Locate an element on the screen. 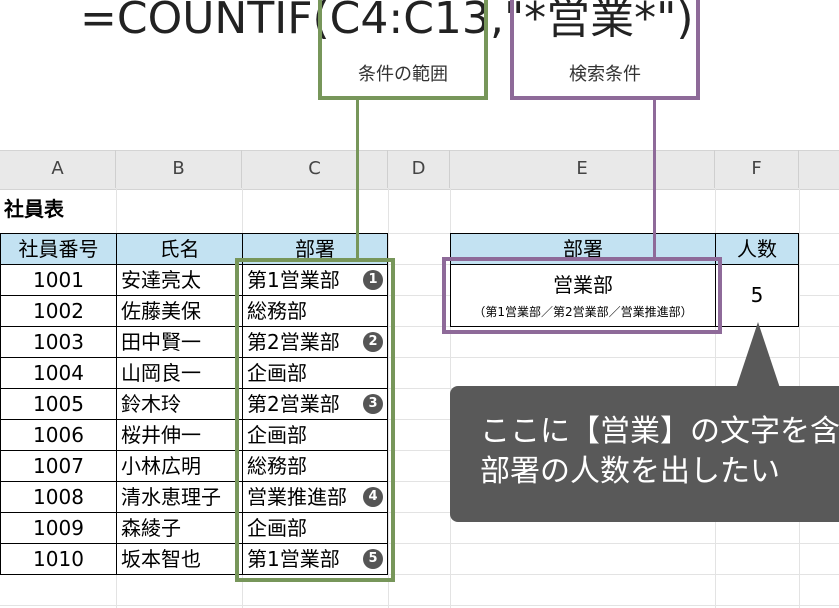  column-header-d: D is located at coordinates (419, 169).